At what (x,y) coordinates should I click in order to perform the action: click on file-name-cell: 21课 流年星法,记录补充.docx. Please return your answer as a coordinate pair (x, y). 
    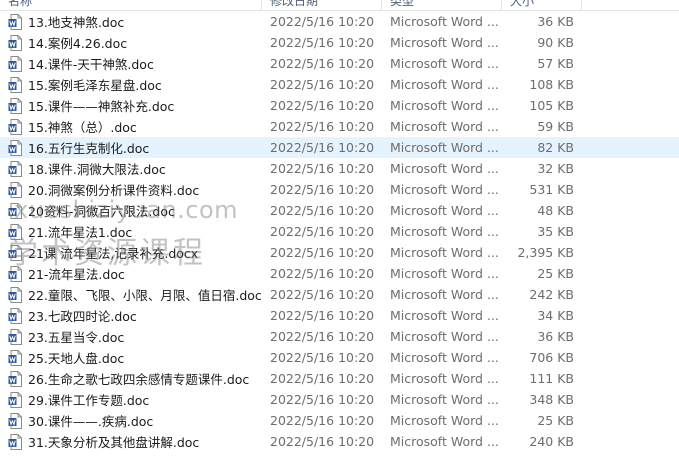
    Looking at the image, I should click on (131, 252).